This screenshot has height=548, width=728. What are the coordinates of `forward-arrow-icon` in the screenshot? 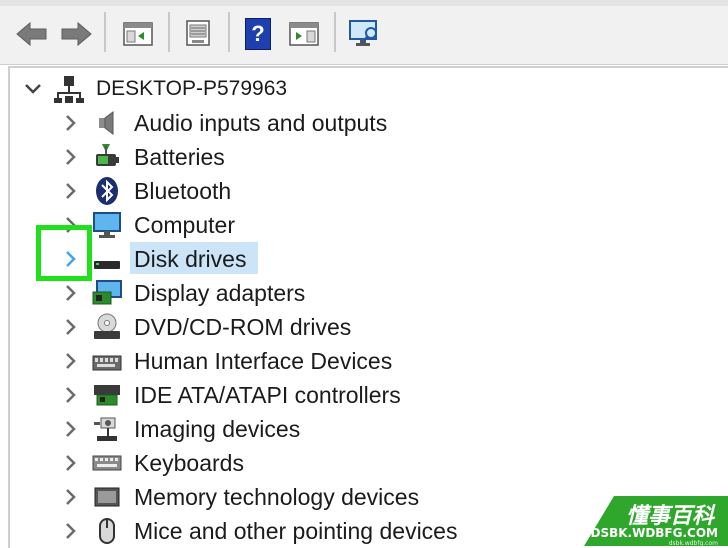 It's located at (76, 34).